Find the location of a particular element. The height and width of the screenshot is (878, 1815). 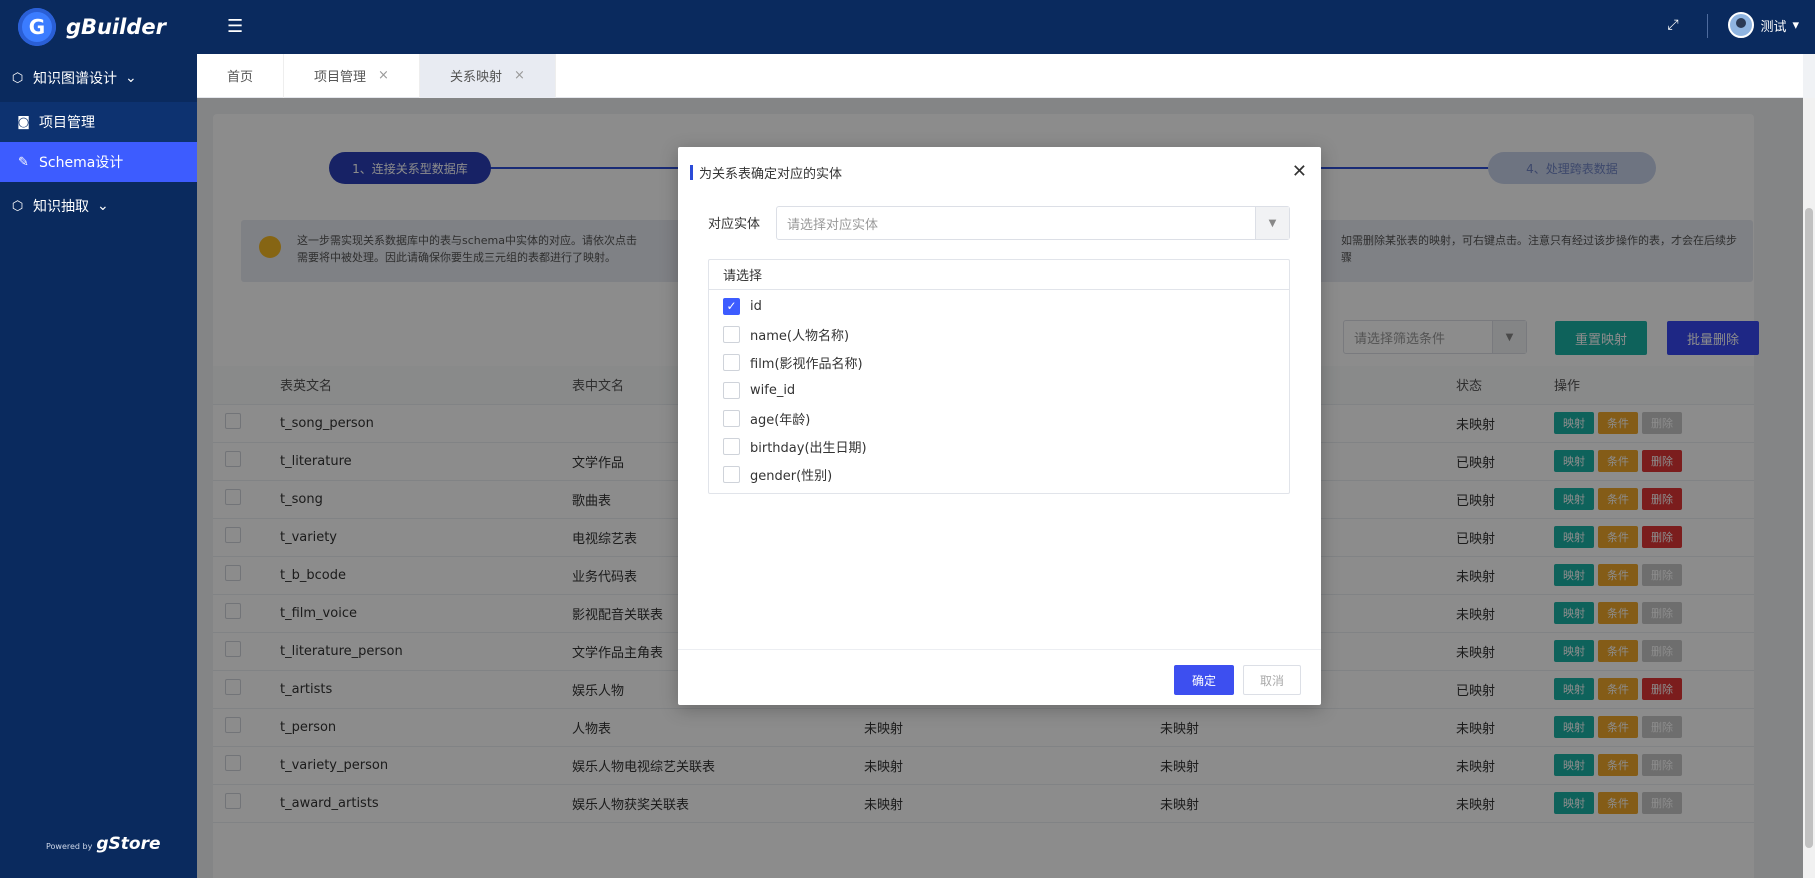

close-icon: ✕ is located at coordinates (1299, 171).